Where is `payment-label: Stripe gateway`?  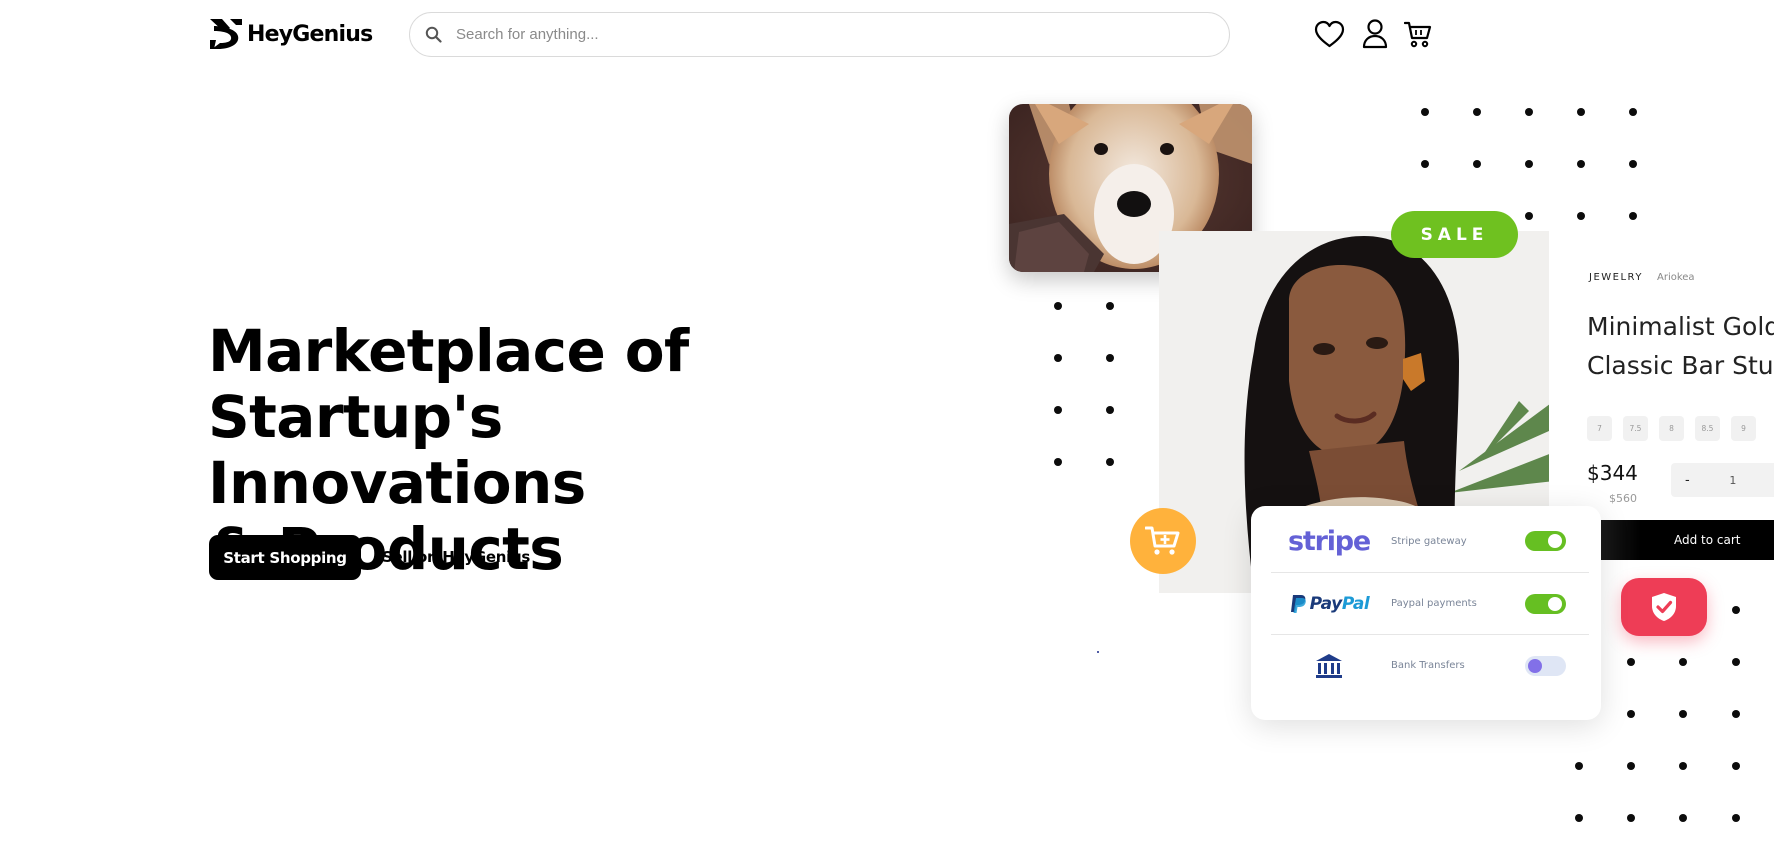 payment-label: Stripe gateway is located at coordinates (1429, 541).